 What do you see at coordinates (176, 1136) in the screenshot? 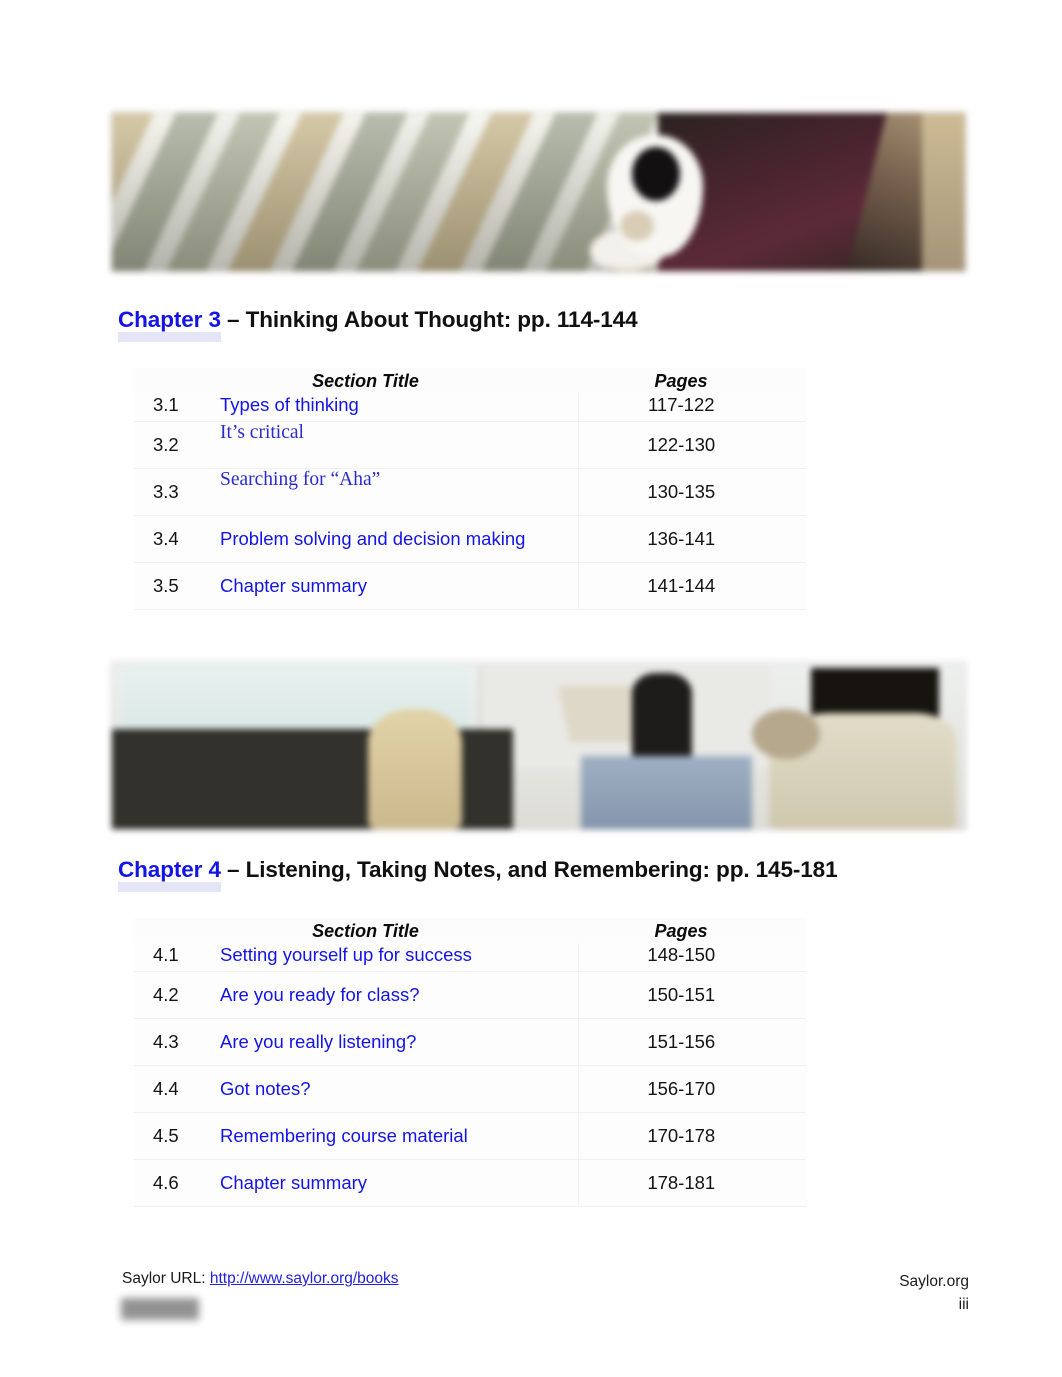
I see `section-number: 4.5` at bounding box center [176, 1136].